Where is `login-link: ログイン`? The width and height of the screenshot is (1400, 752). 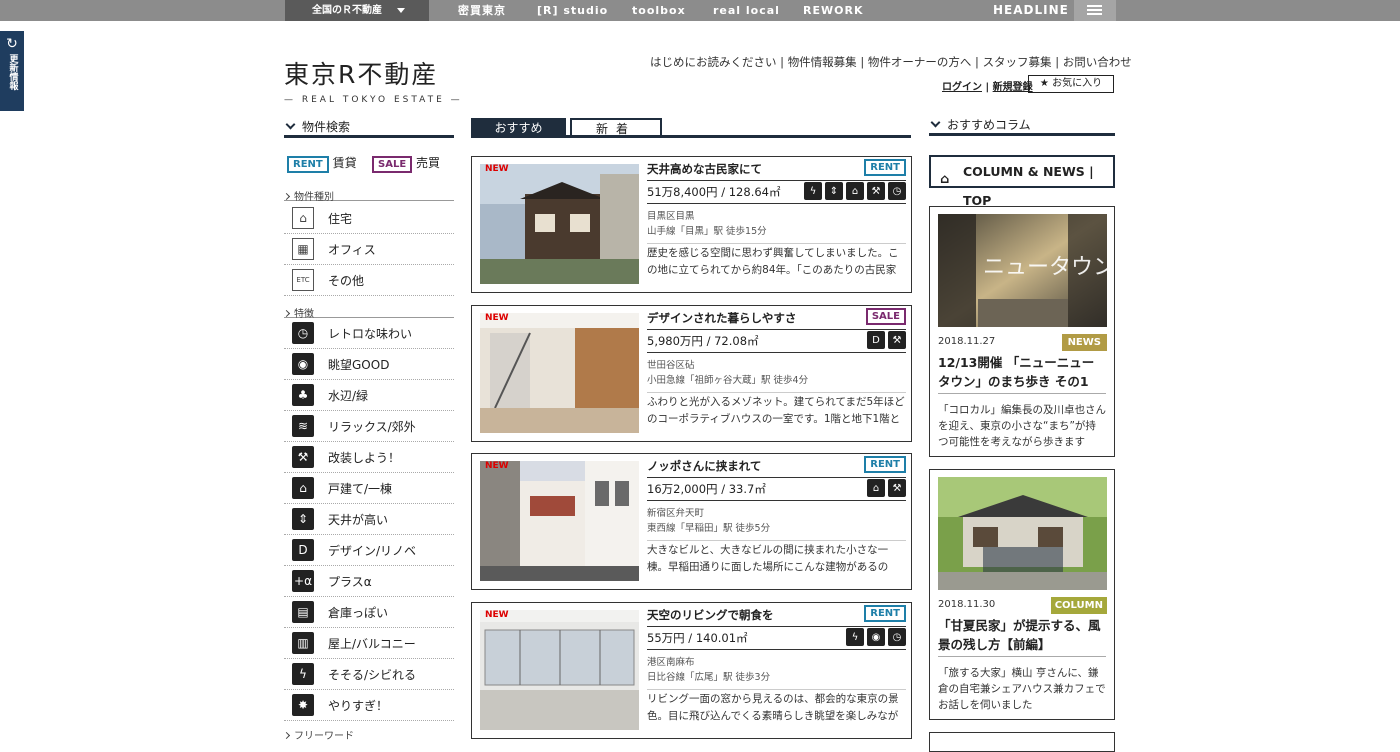
login-link: ログイン is located at coordinates (962, 87).